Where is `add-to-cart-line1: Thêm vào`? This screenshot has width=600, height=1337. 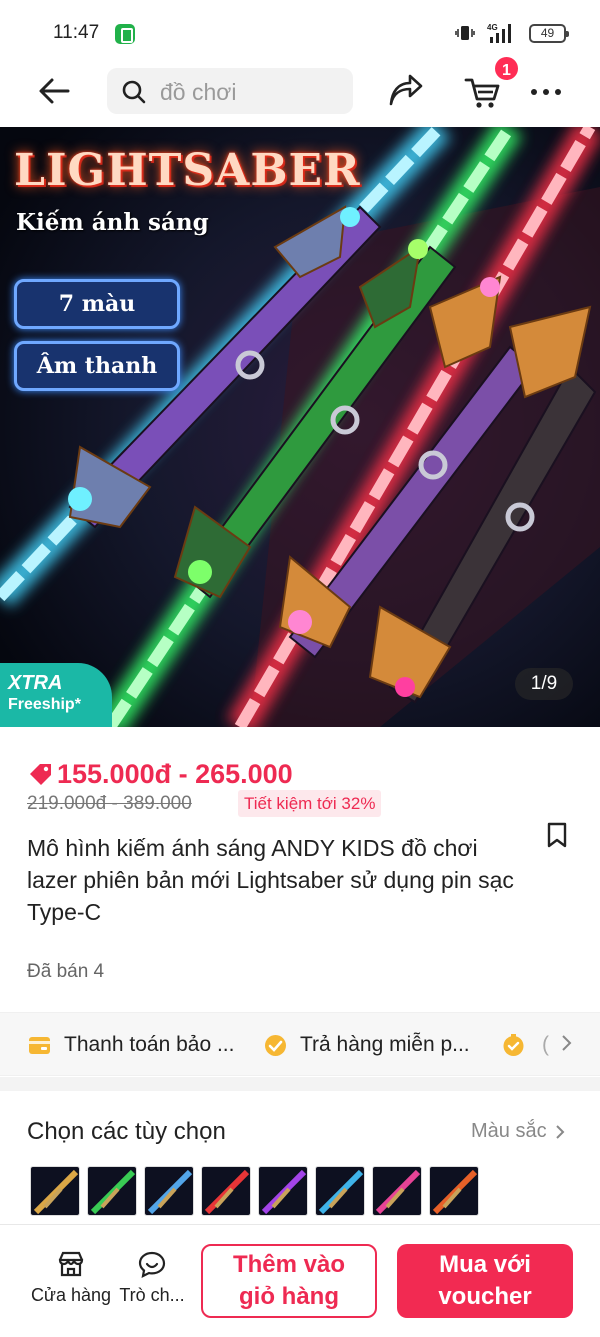 add-to-cart-line1: Thêm vào is located at coordinates (289, 1264).